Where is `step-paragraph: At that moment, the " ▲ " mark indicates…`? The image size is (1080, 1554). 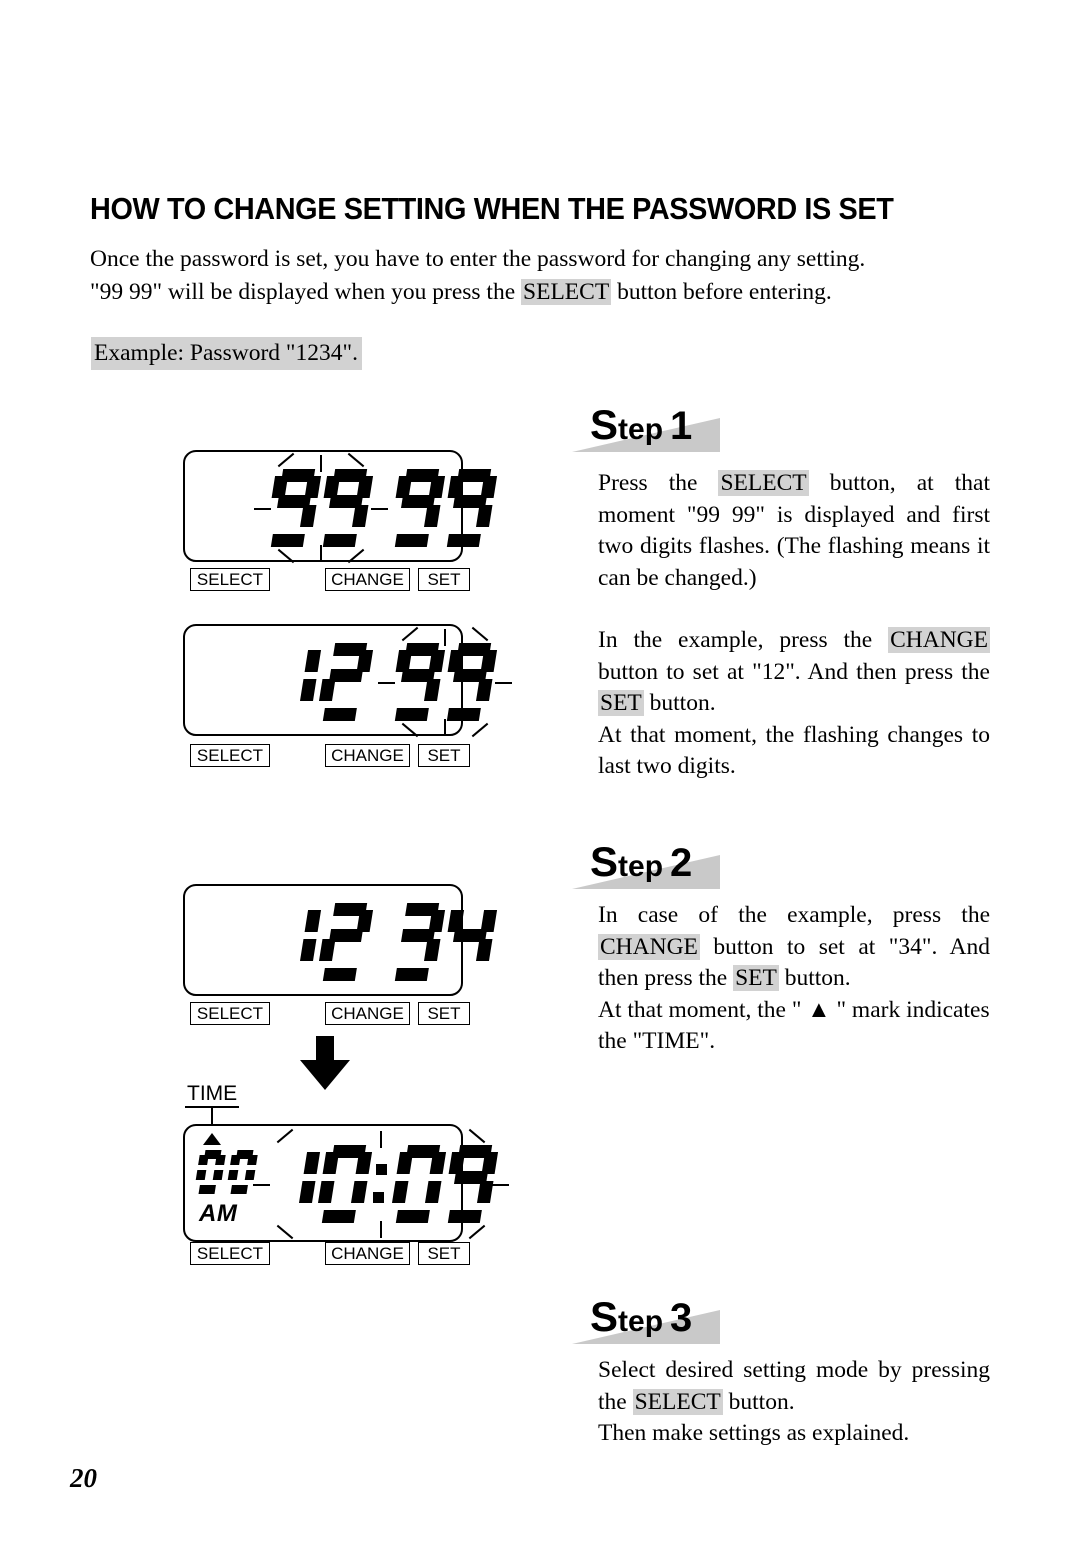 step-paragraph: At that moment, the " ▲ " mark indicates… is located at coordinates (794, 1026).